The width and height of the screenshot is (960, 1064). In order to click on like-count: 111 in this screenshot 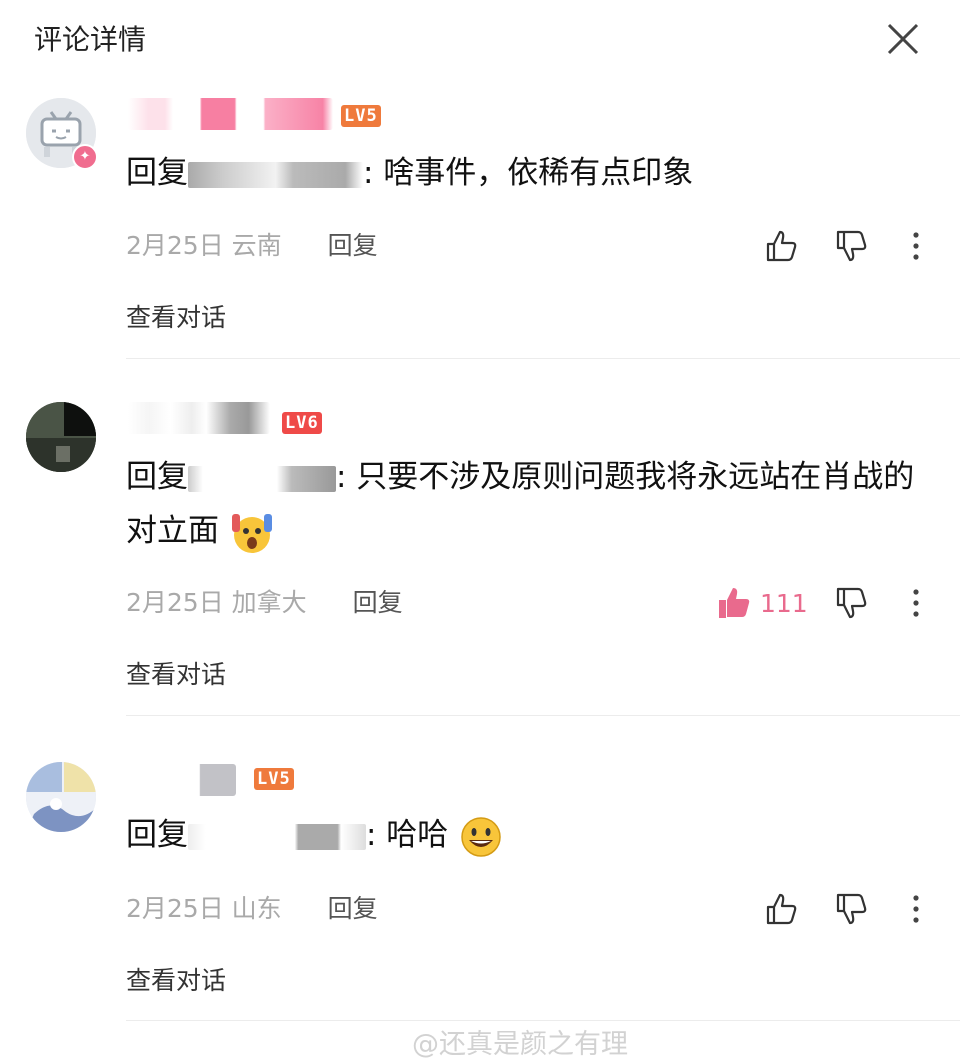, I will do `click(784, 603)`.